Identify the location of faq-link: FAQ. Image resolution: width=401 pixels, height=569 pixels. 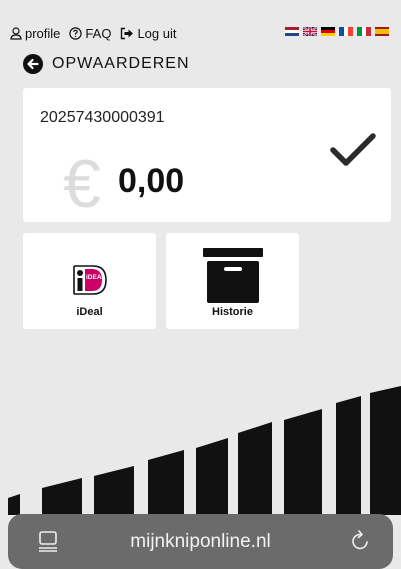
(90, 33).